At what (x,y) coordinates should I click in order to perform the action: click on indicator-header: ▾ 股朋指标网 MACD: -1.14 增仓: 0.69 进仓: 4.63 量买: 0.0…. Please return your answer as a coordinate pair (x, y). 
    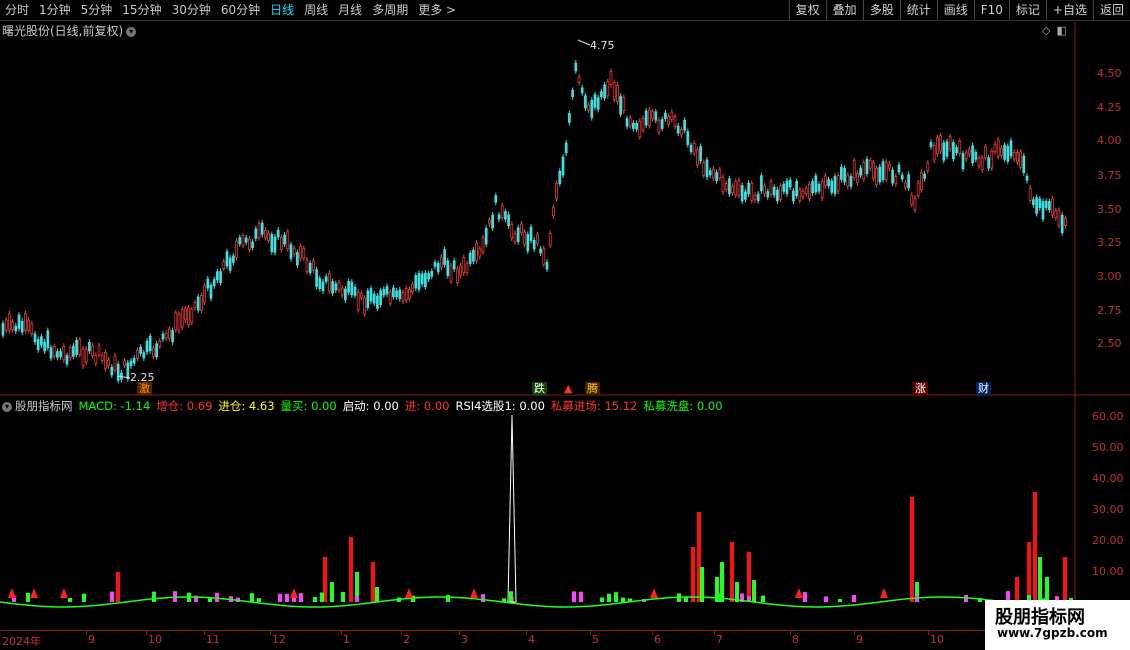
    Looking at the image, I should click on (368, 406).